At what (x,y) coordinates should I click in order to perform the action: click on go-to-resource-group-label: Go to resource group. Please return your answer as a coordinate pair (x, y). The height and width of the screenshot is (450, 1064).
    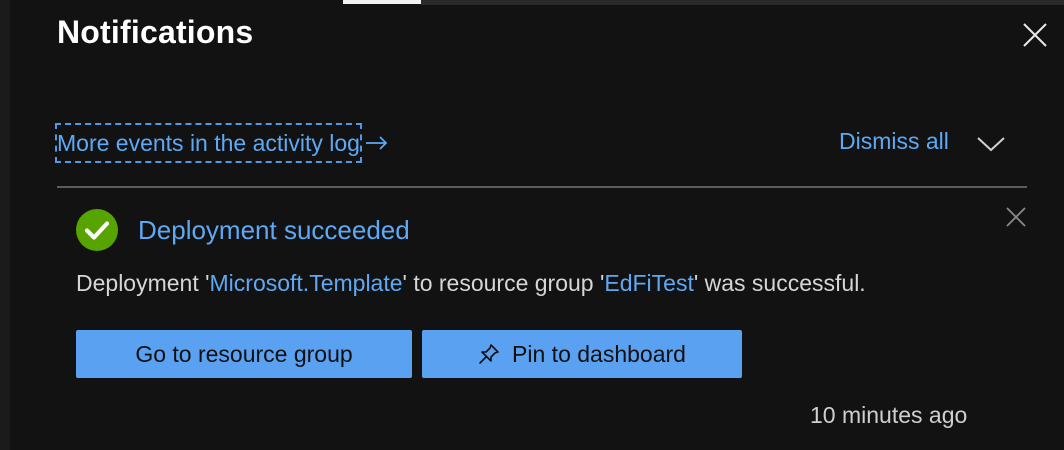
    Looking at the image, I should click on (244, 353).